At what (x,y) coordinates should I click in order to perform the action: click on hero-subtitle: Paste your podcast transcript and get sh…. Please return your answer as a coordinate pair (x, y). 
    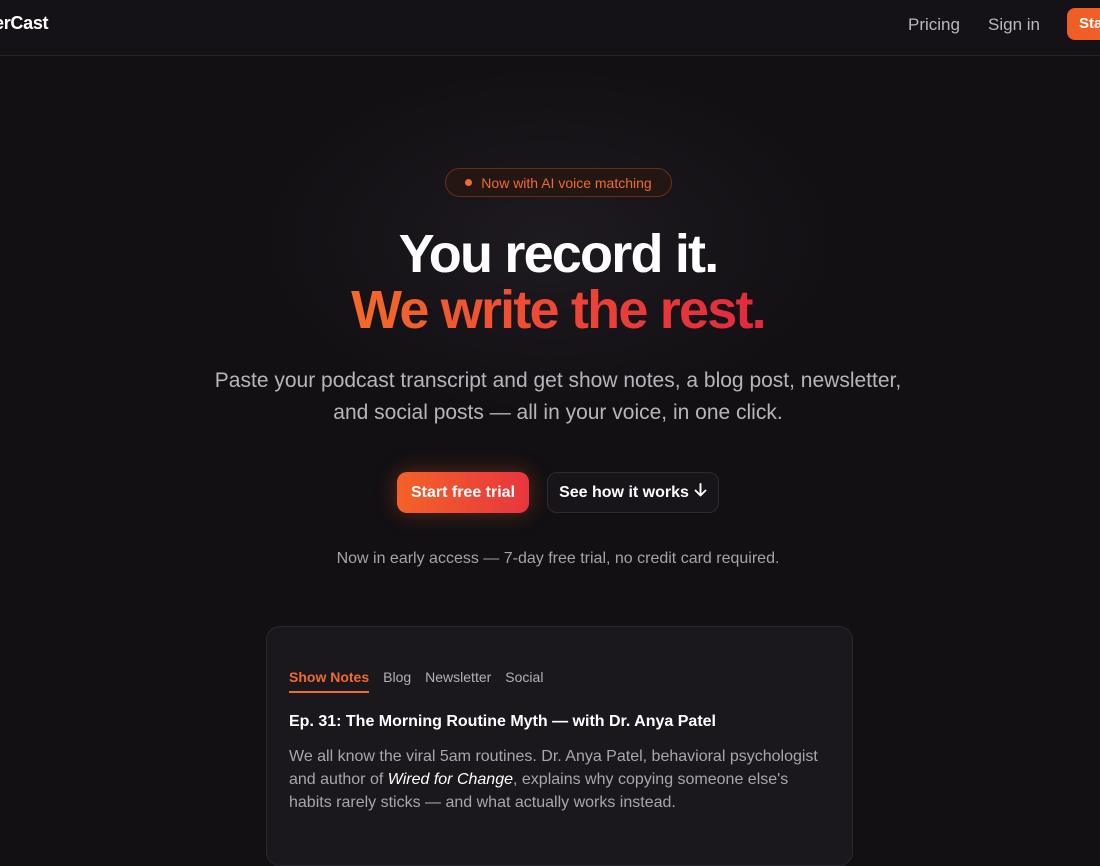
    Looking at the image, I should click on (558, 396).